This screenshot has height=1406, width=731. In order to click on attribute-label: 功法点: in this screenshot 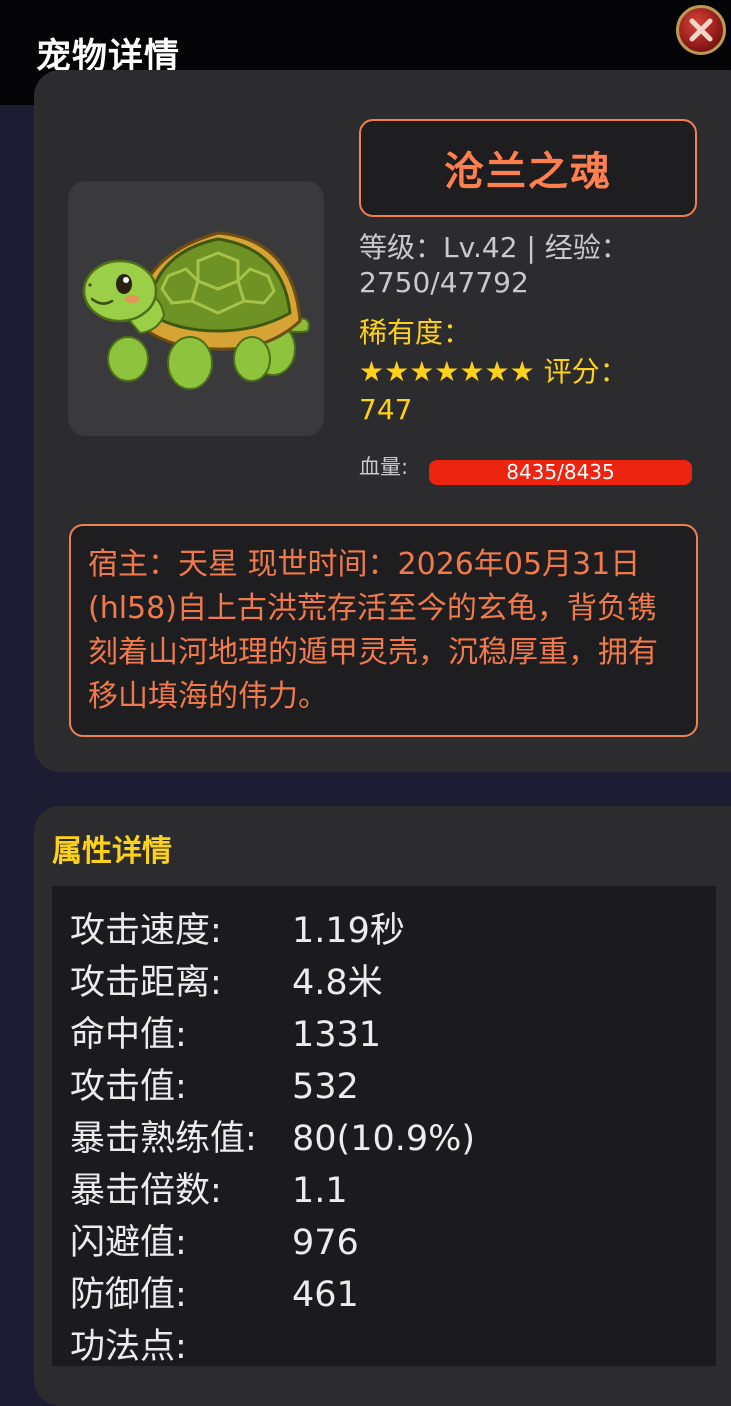, I will do `click(128, 1347)`.